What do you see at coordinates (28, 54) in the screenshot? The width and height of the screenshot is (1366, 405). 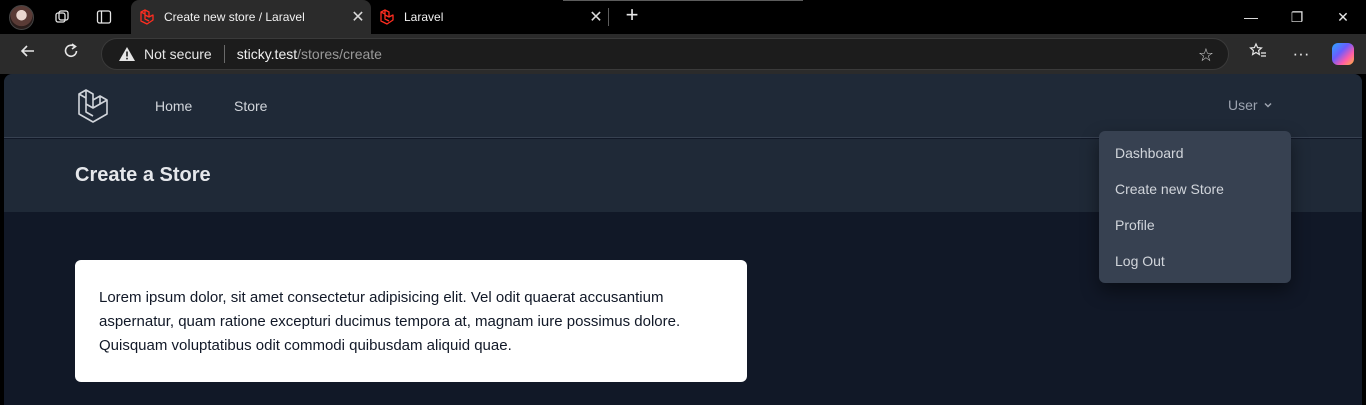 I see `back-arrow-icon` at bounding box center [28, 54].